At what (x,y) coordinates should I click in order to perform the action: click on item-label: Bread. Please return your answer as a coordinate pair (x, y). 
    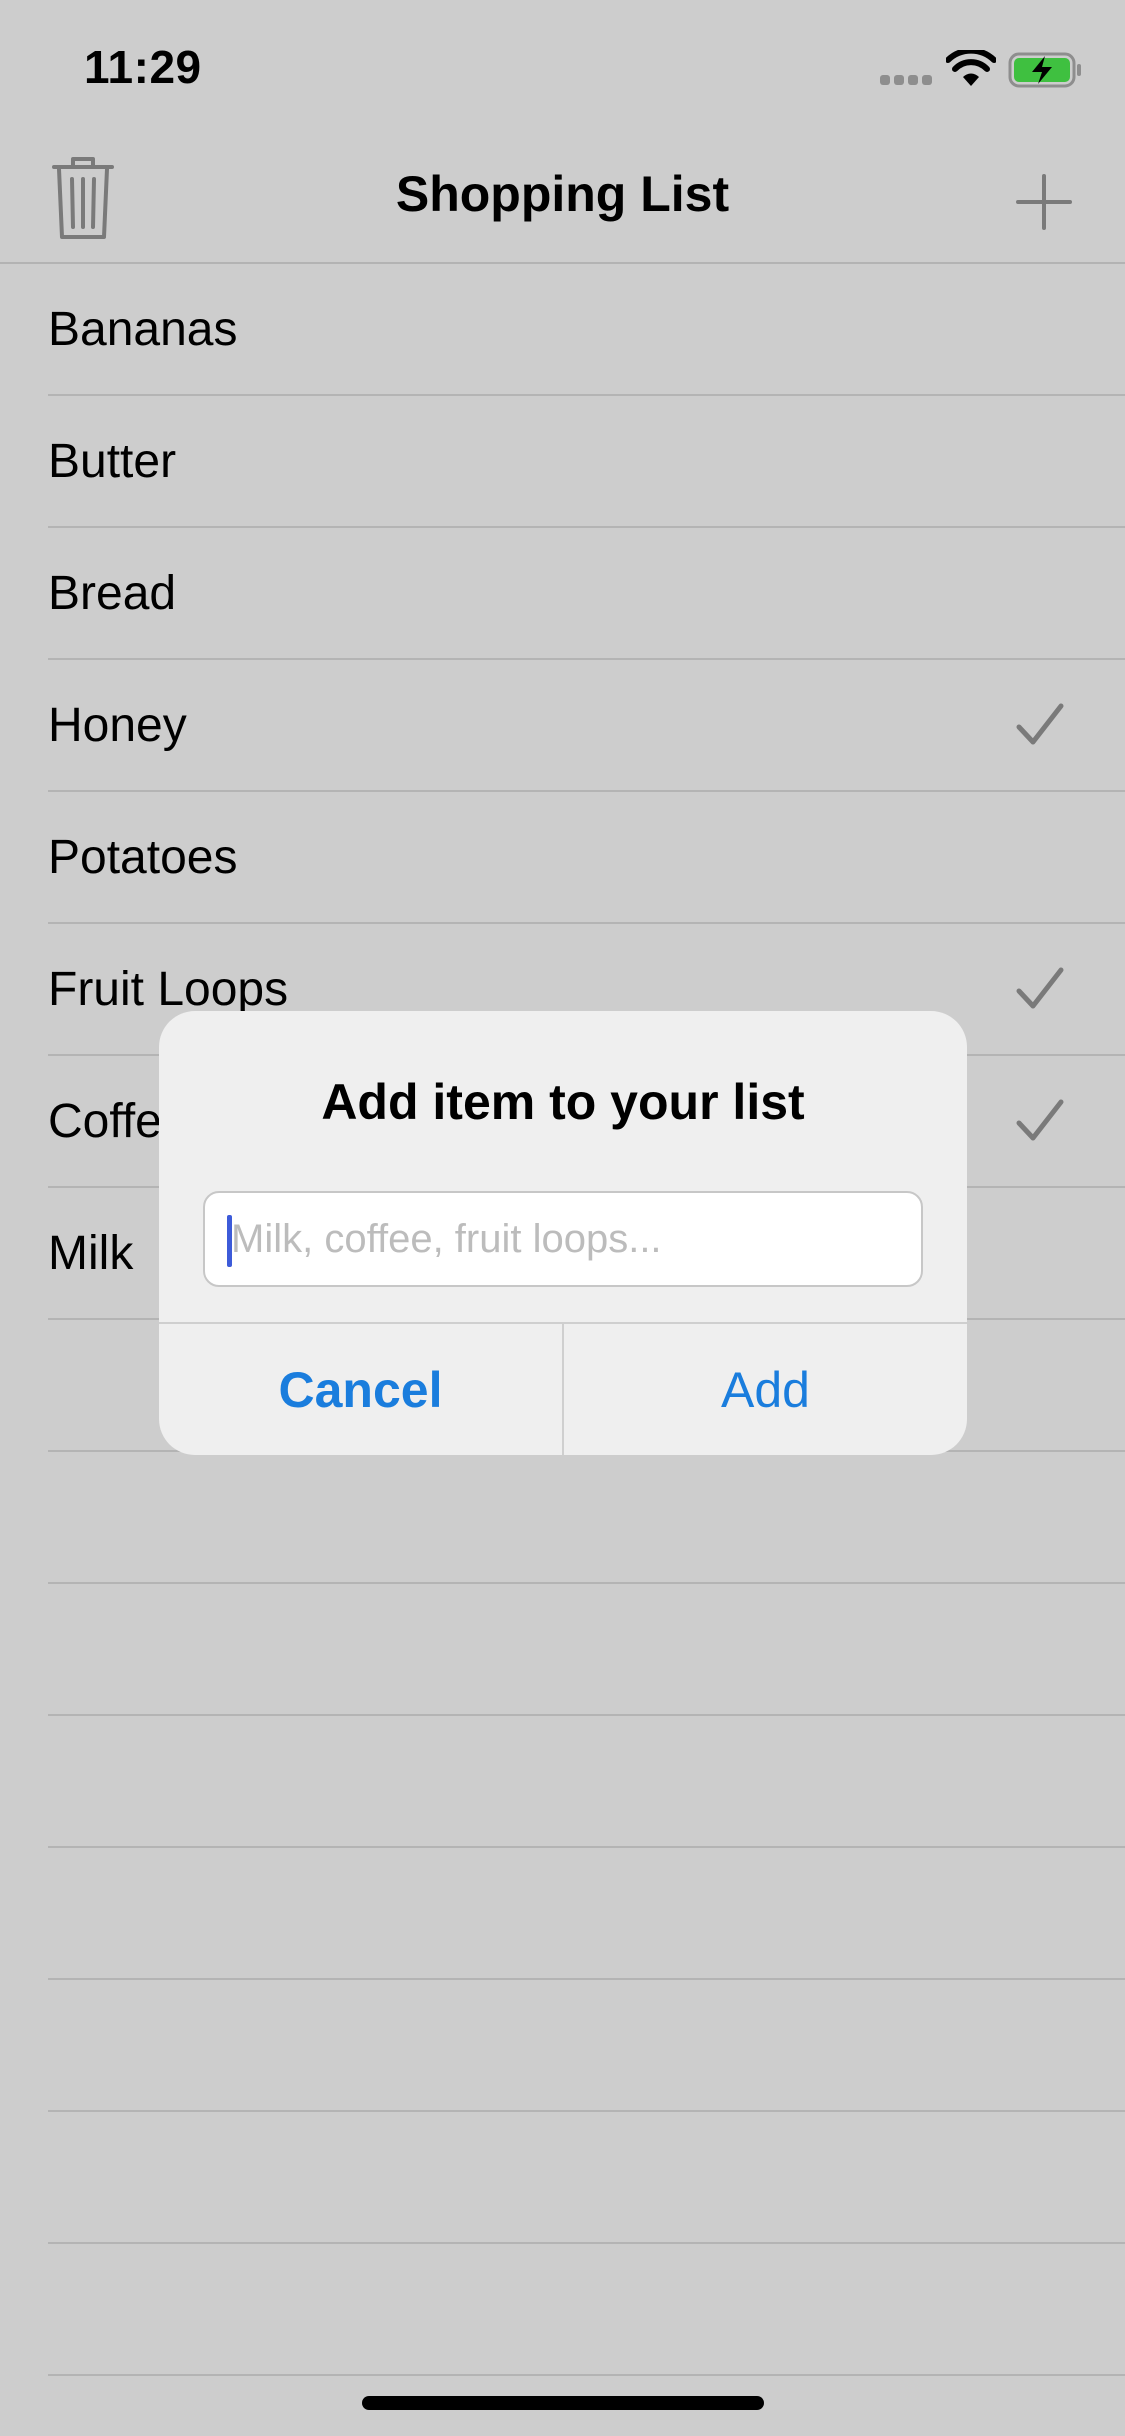
    Looking at the image, I should click on (112, 593).